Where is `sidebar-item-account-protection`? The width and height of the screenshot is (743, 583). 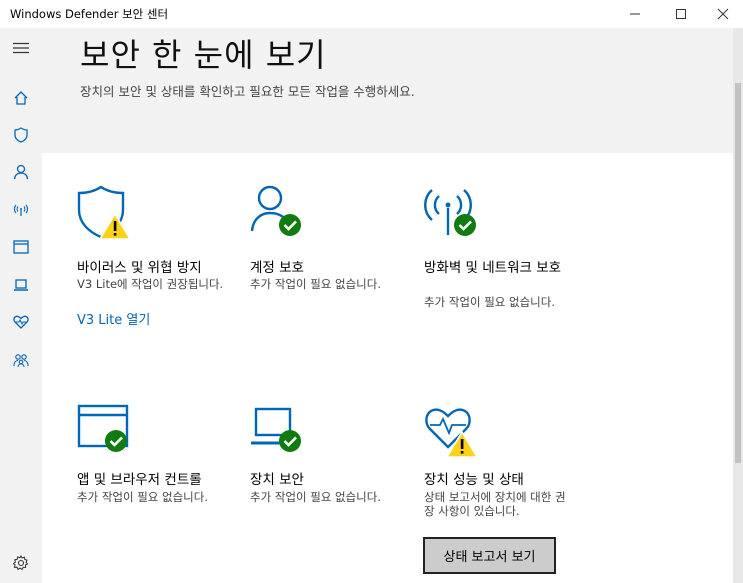
sidebar-item-account-protection is located at coordinates (21, 172).